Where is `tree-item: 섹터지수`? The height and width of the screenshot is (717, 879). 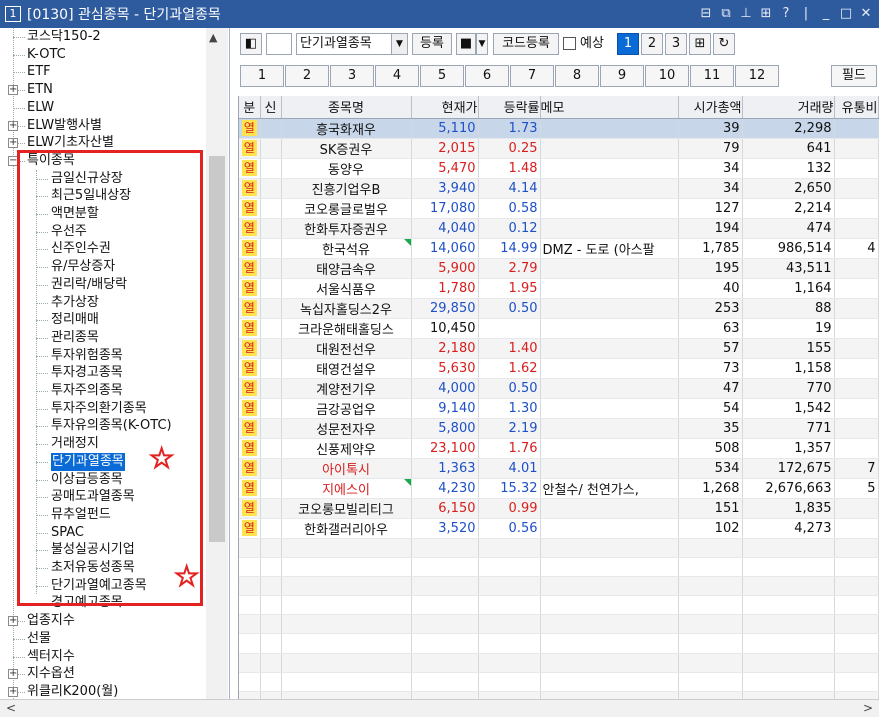 tree-item: 섹터지수 is located at coordinates (103, 657).